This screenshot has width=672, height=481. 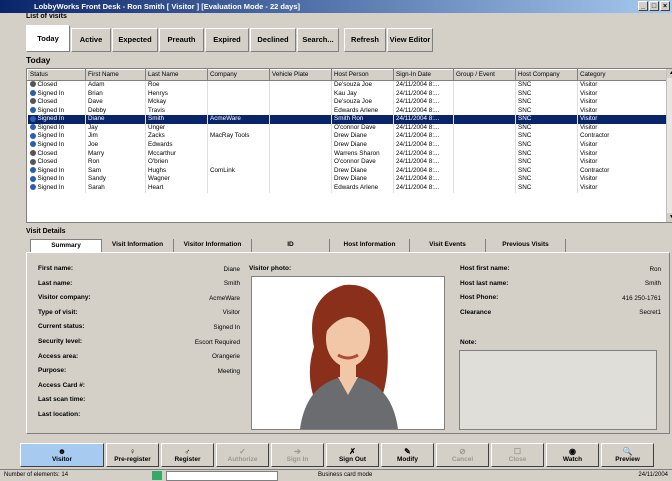 I want to click on maximize-button: □, so click(x=654, y=6).